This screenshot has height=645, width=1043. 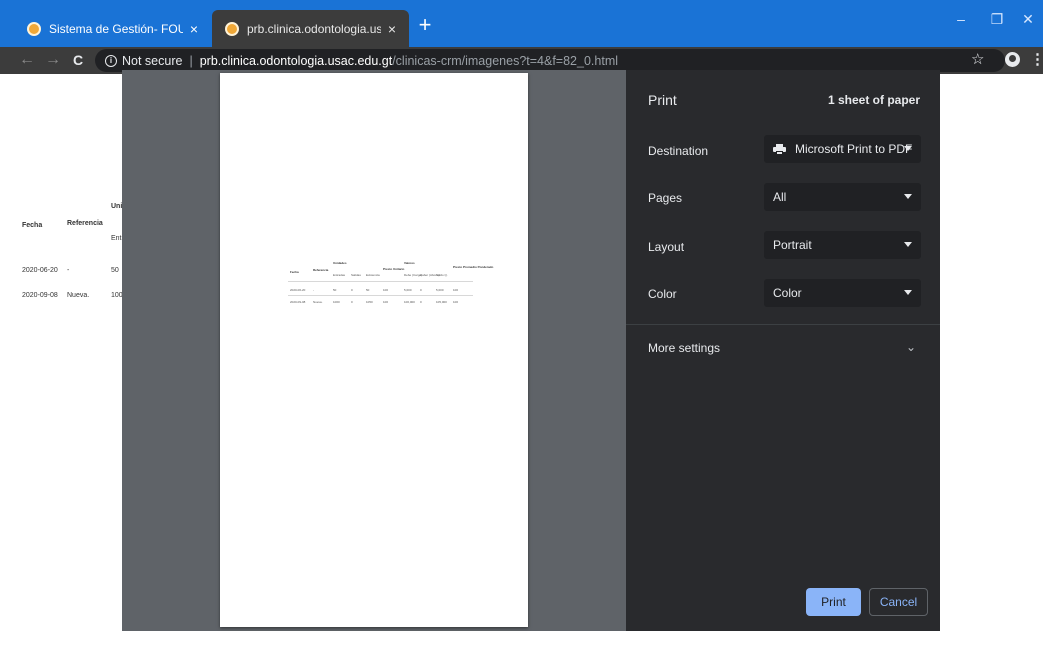 What do you see at coordinates (441, 302) in the screenshot?
I see `preview-cell: 105,000` at bounding box center [441, 302].